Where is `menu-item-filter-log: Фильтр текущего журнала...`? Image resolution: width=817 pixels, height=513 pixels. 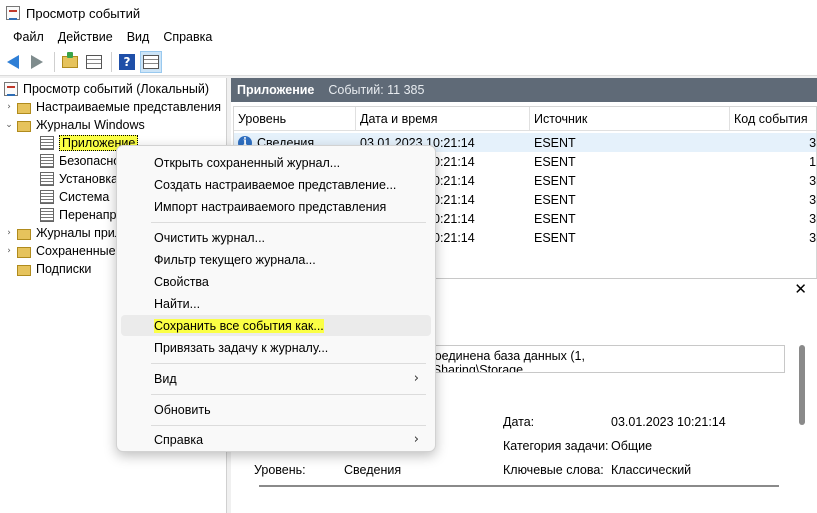
menu-item-filter-log: Фильтр текущего журнала... is located at coordinates (276, 259).